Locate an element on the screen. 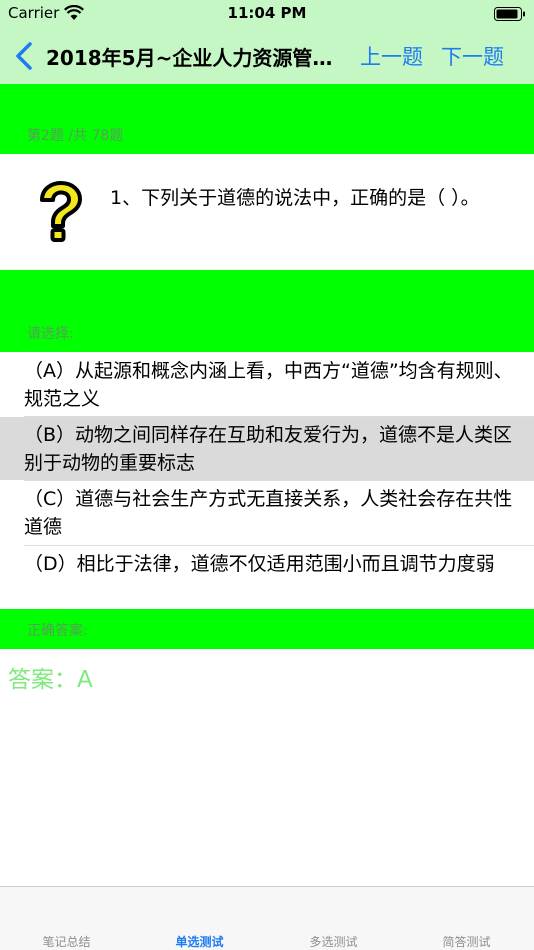 The width and height of the screenshot is (534, 950). question-text: 1、下列关于道德的说法中，正确的是（ ）。 is located at coordinates (295, 198).